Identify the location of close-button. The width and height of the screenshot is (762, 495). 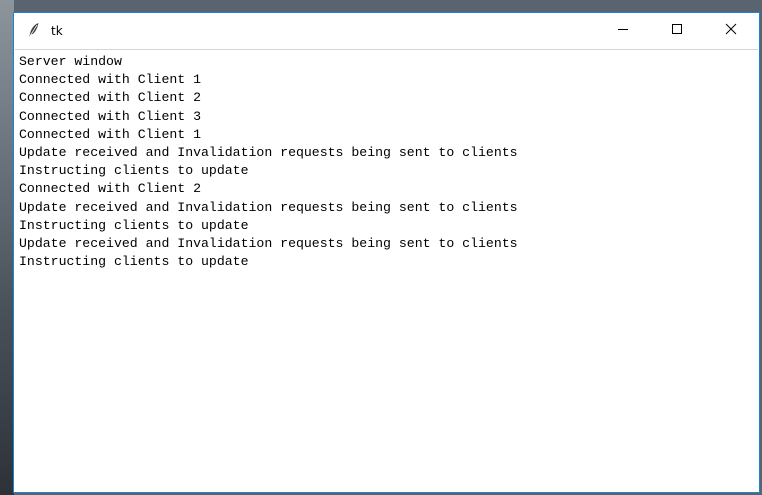
(731, 30).